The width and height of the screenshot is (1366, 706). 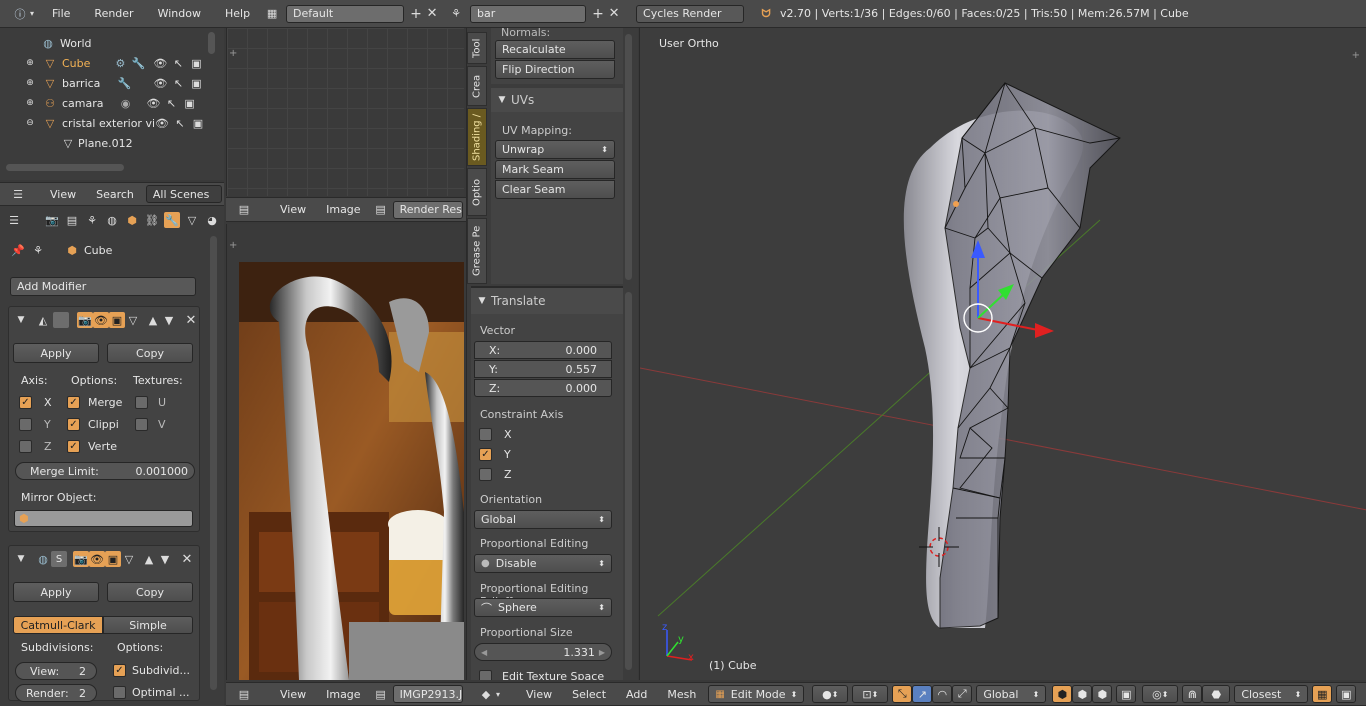 What do you see at coordinates (141, 402) in the screenshot?
I see `tex-u-checkbox` at bounding box center [141, 402].